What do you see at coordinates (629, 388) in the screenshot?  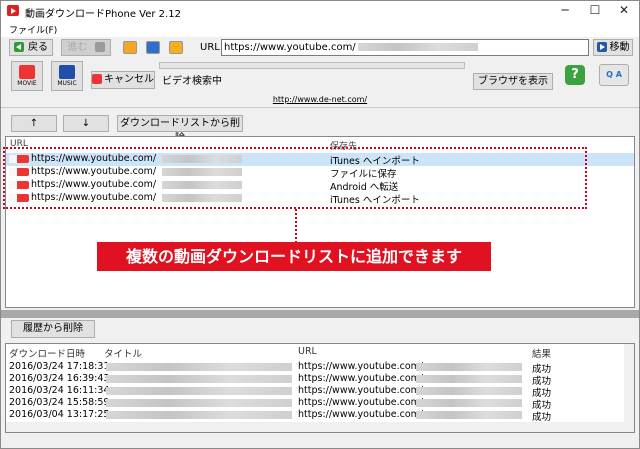 I see `history-vertical-scrollbar` at bounding box center [629, 388].